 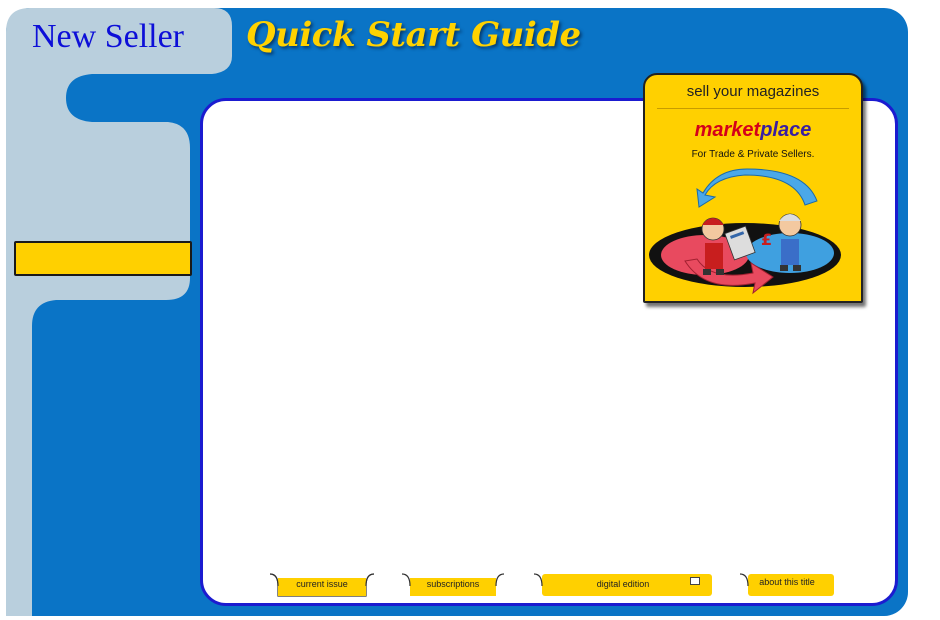 What do you see at coordinates (787, 582) in the screenshot?
I see `tab-label: about this title` at bounding box center [787, 582].